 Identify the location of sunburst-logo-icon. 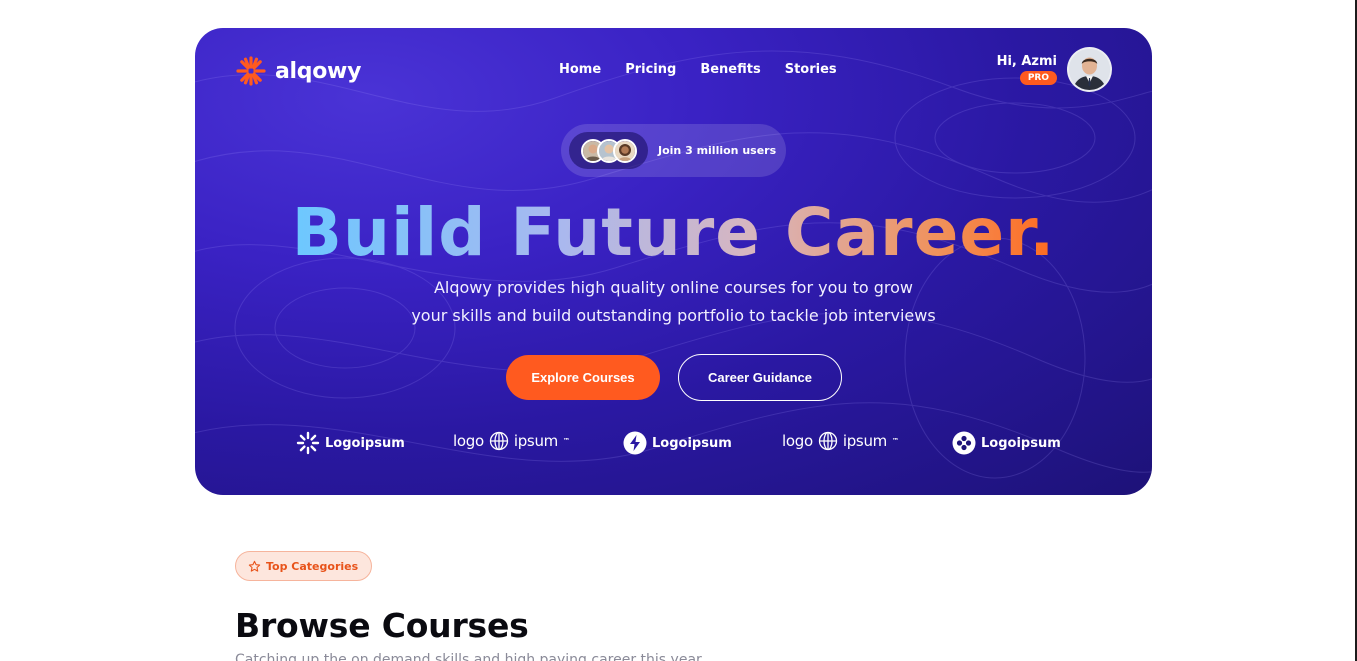
(251, 71).